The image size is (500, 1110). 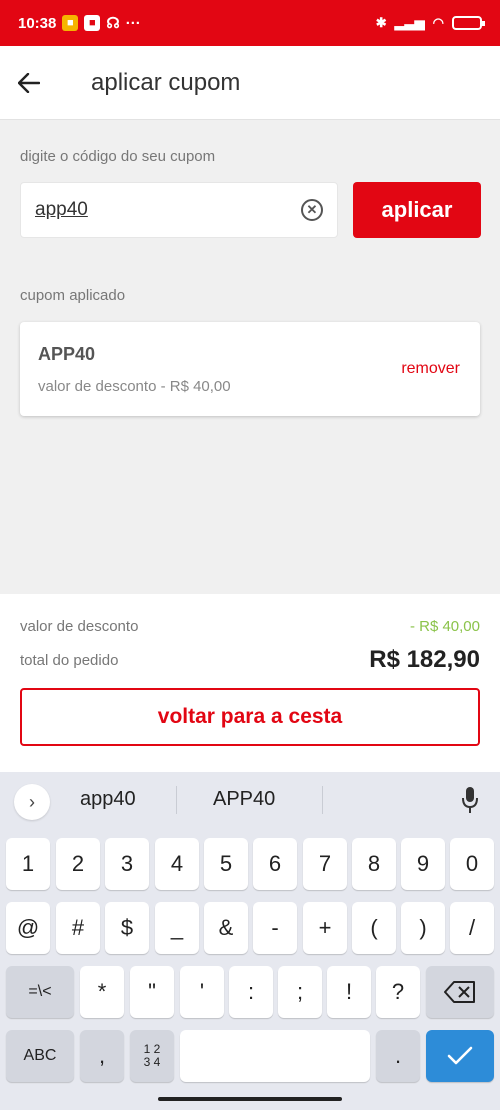 What do you see at coordinates (460, 1056) in the screenshot?
I see `enter-check-icon` at bounding box center [460, 1056].